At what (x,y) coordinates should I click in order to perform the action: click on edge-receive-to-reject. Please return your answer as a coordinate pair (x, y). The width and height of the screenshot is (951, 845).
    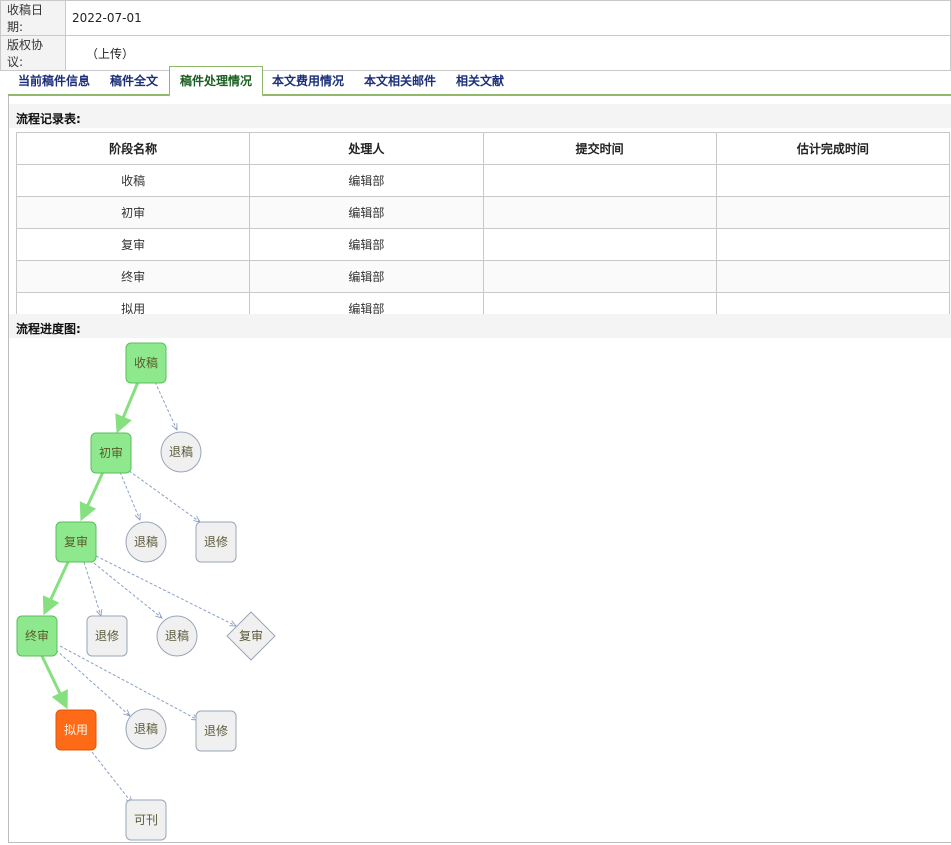
    Looking at the image, I should click on (165, 405).